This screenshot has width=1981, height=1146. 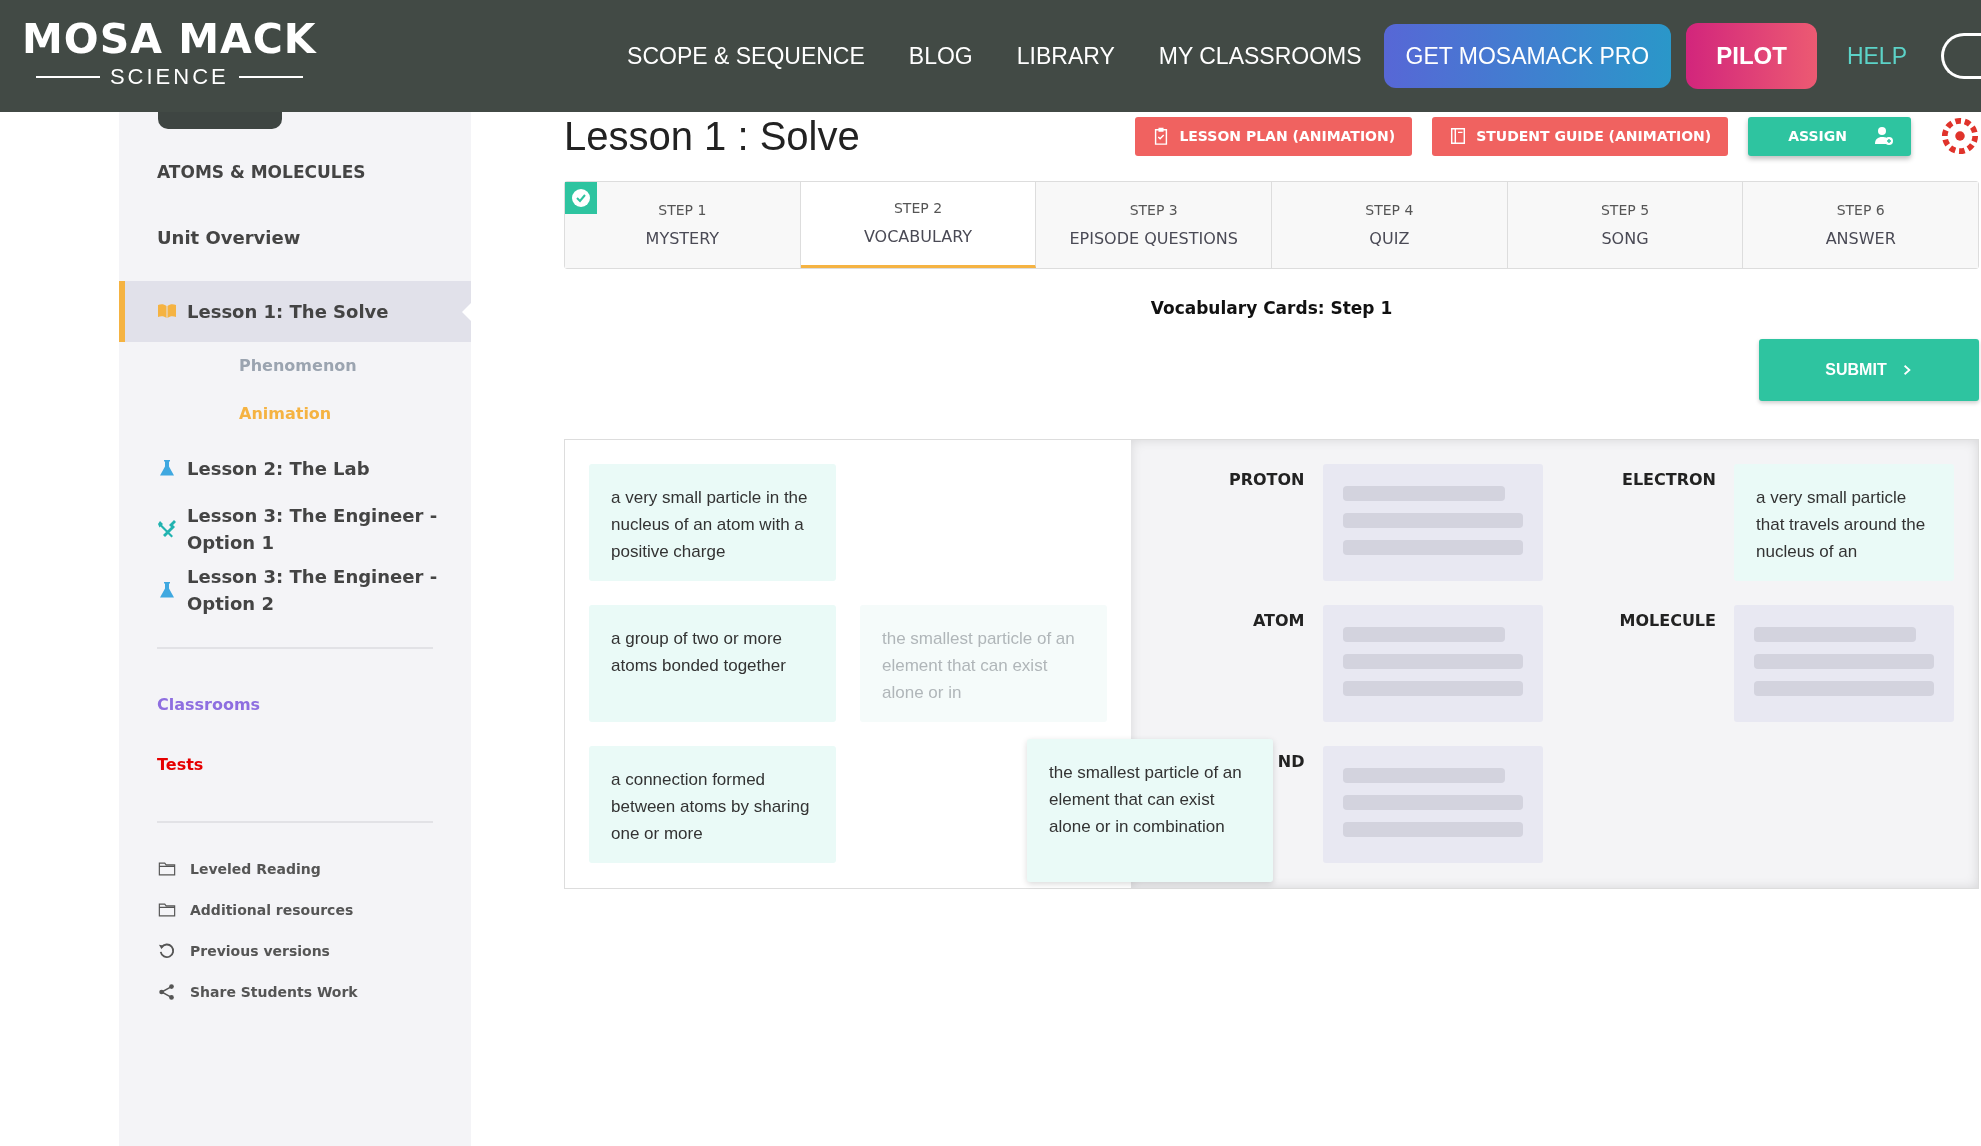 I want to click on pilot-button: PILOT, so click(x=1751, y=56).